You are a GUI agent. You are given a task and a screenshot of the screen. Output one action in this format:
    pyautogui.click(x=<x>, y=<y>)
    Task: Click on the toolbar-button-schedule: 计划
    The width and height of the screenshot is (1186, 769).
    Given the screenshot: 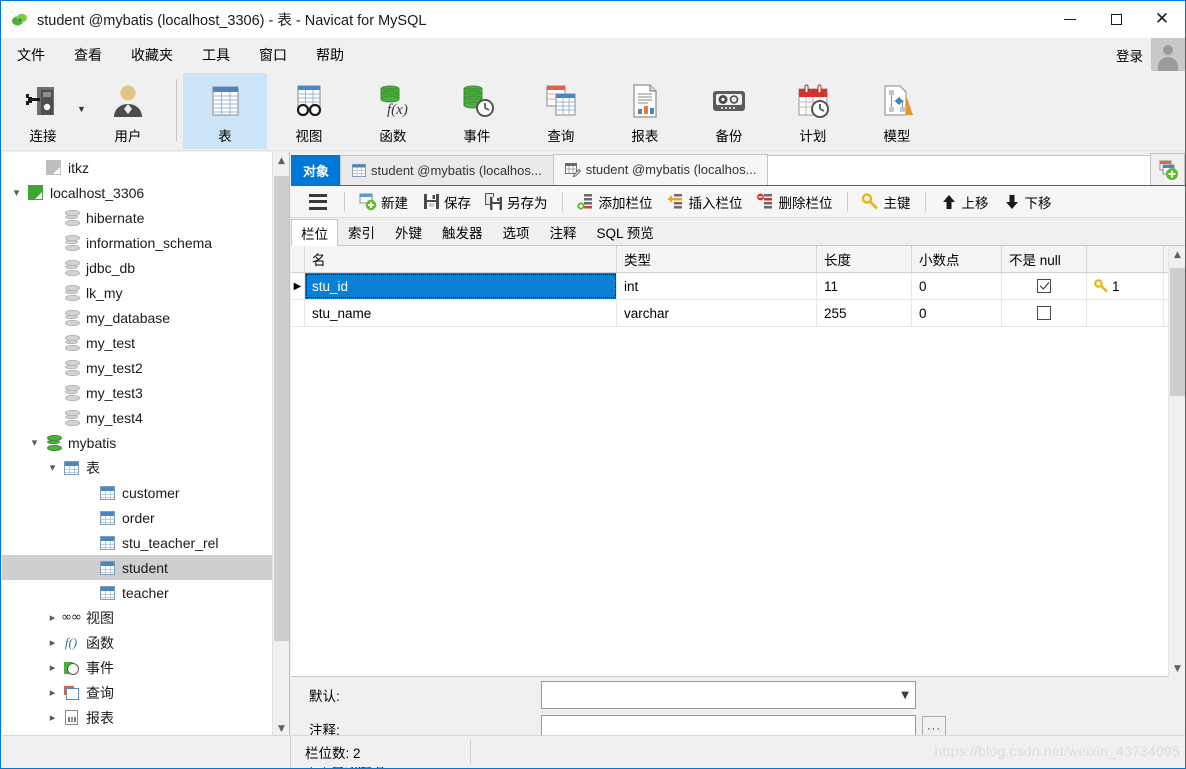 What is the action you would take?
    pyautogui.click(x=813, y=111)
    